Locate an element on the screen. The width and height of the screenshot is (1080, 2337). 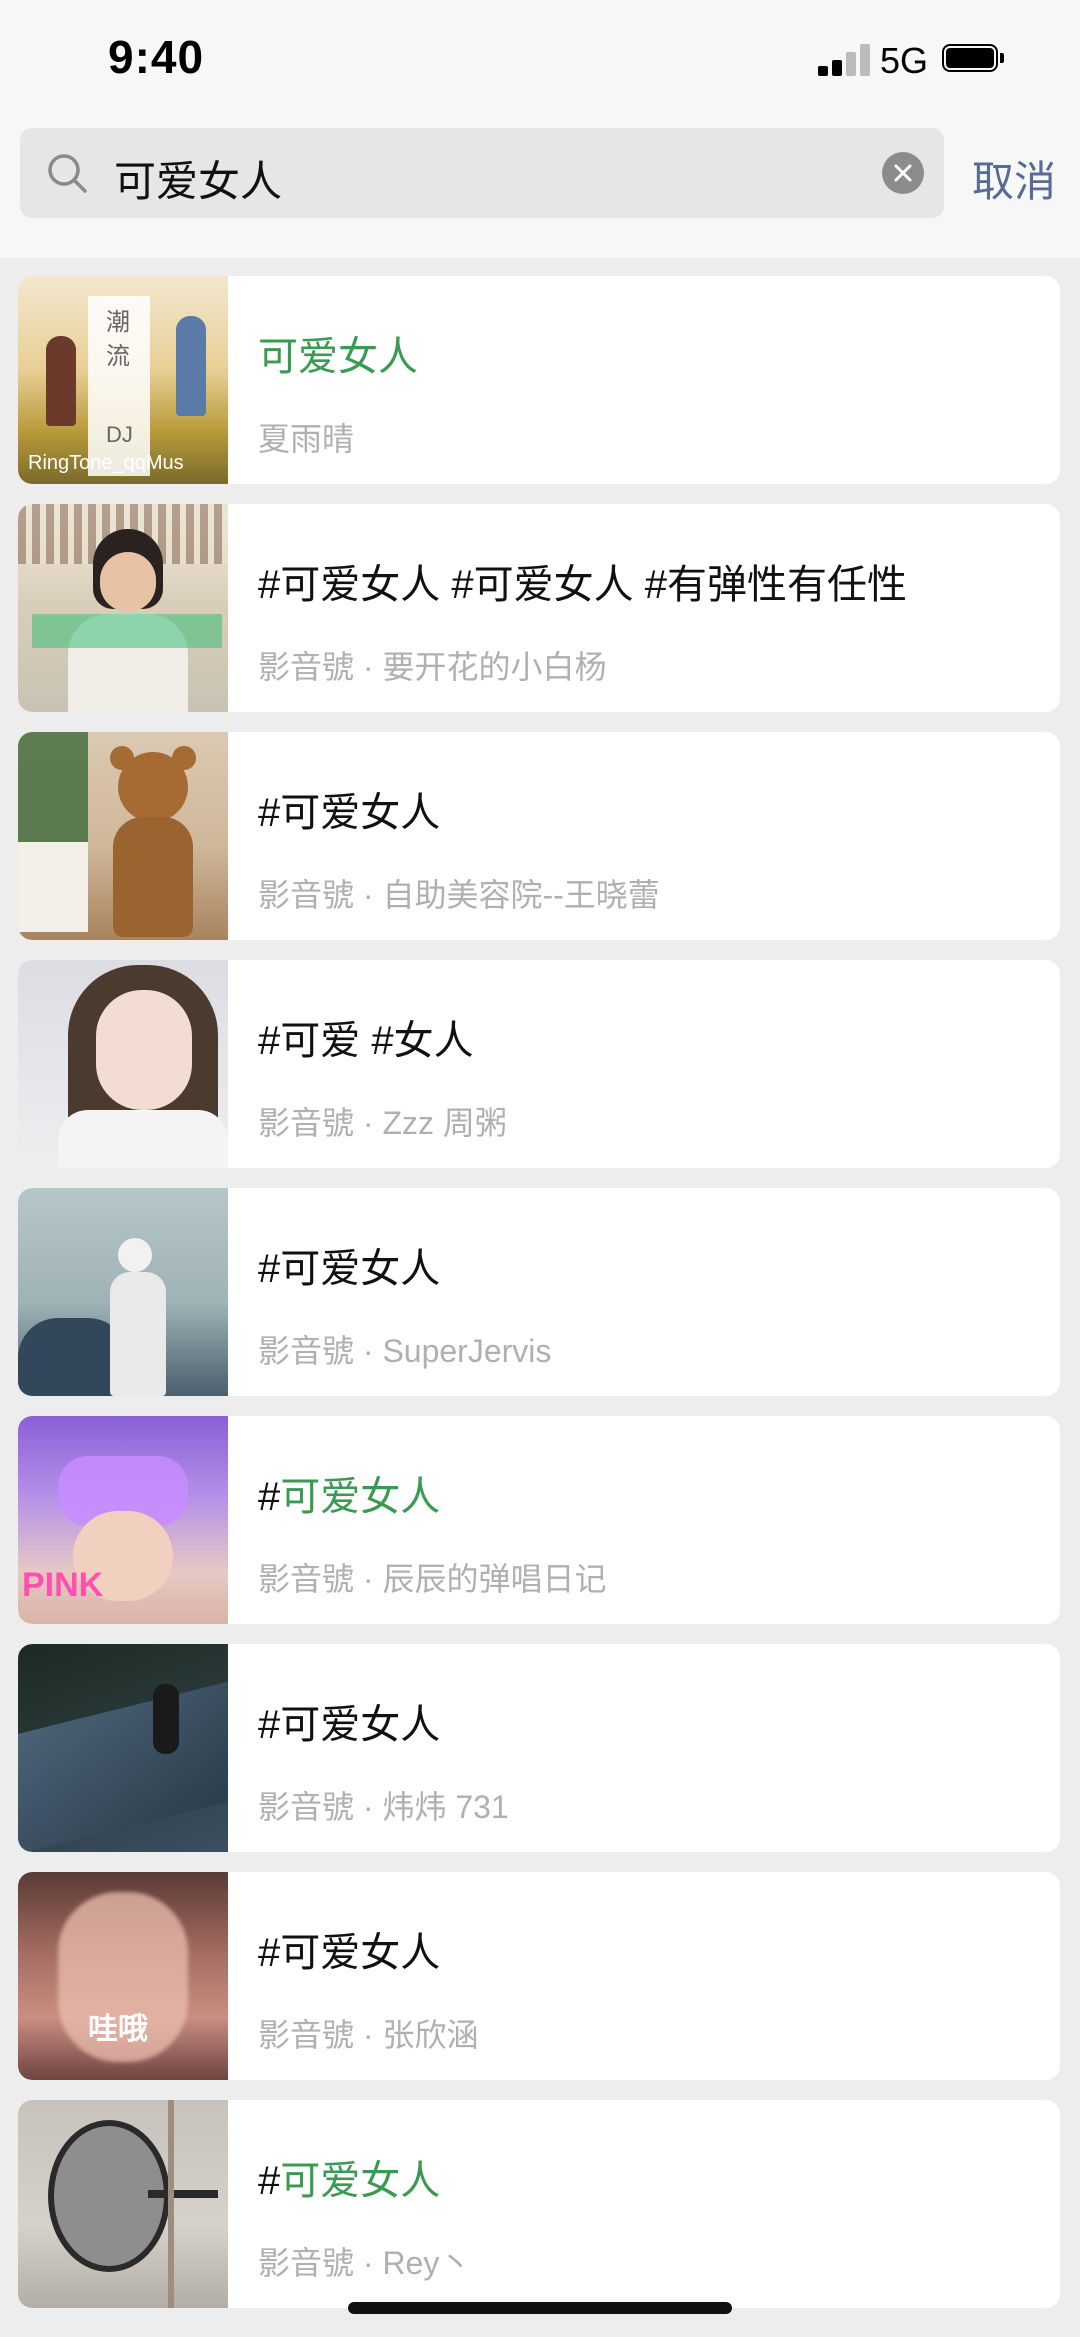
clear-icon is located at coordinates (903, 173).